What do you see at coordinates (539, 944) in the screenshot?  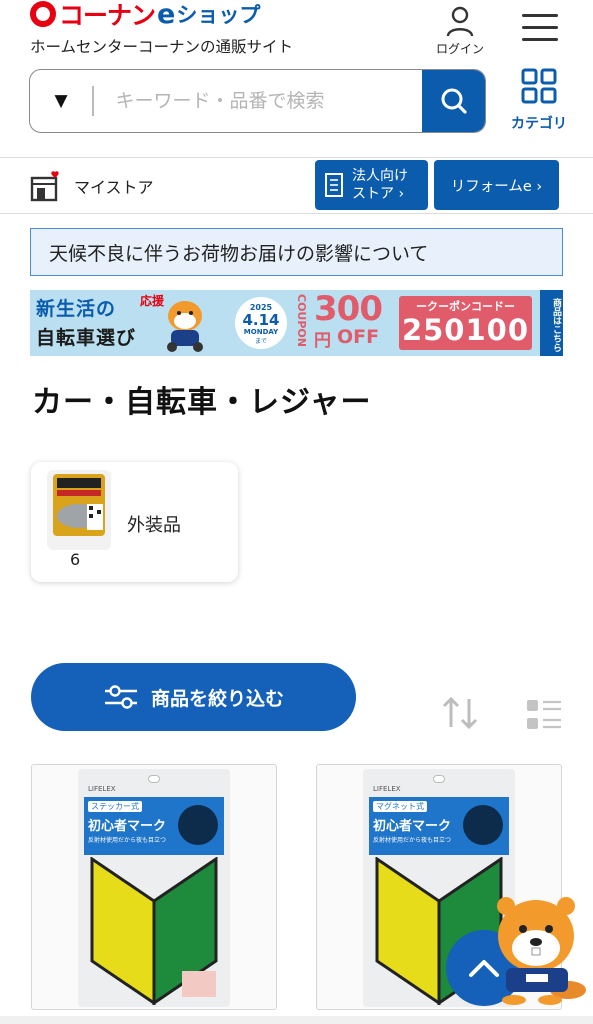 I see `mascot-character-icon` at bounding box center [539, 944].